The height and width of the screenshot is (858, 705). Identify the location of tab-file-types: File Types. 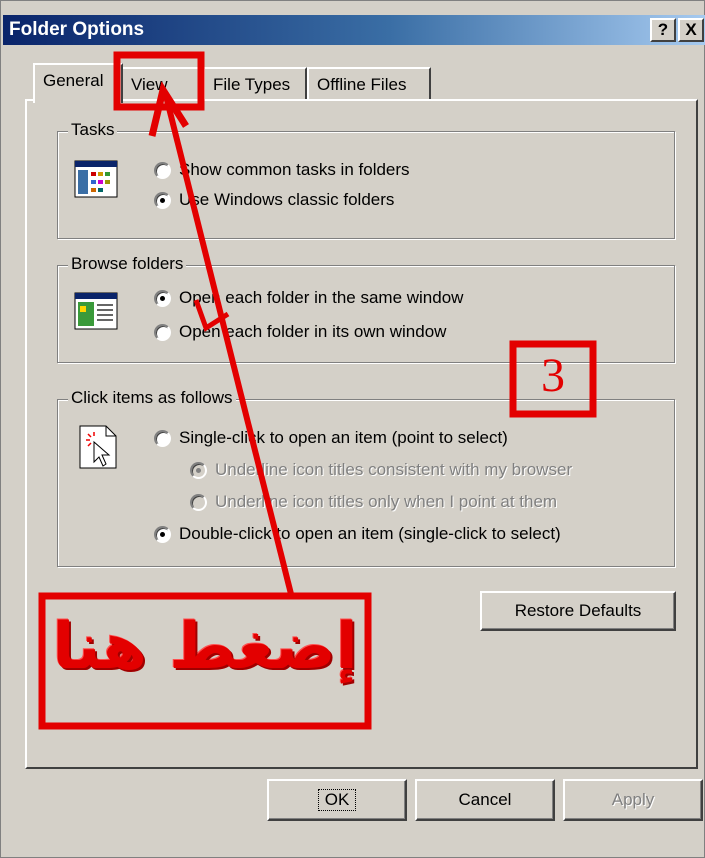
(255, 84).